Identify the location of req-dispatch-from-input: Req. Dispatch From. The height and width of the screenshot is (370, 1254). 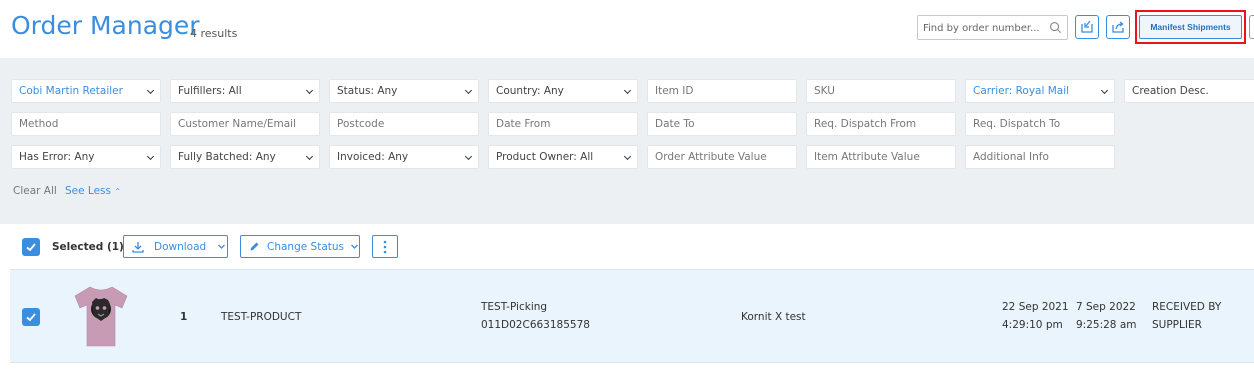
(881, 124).